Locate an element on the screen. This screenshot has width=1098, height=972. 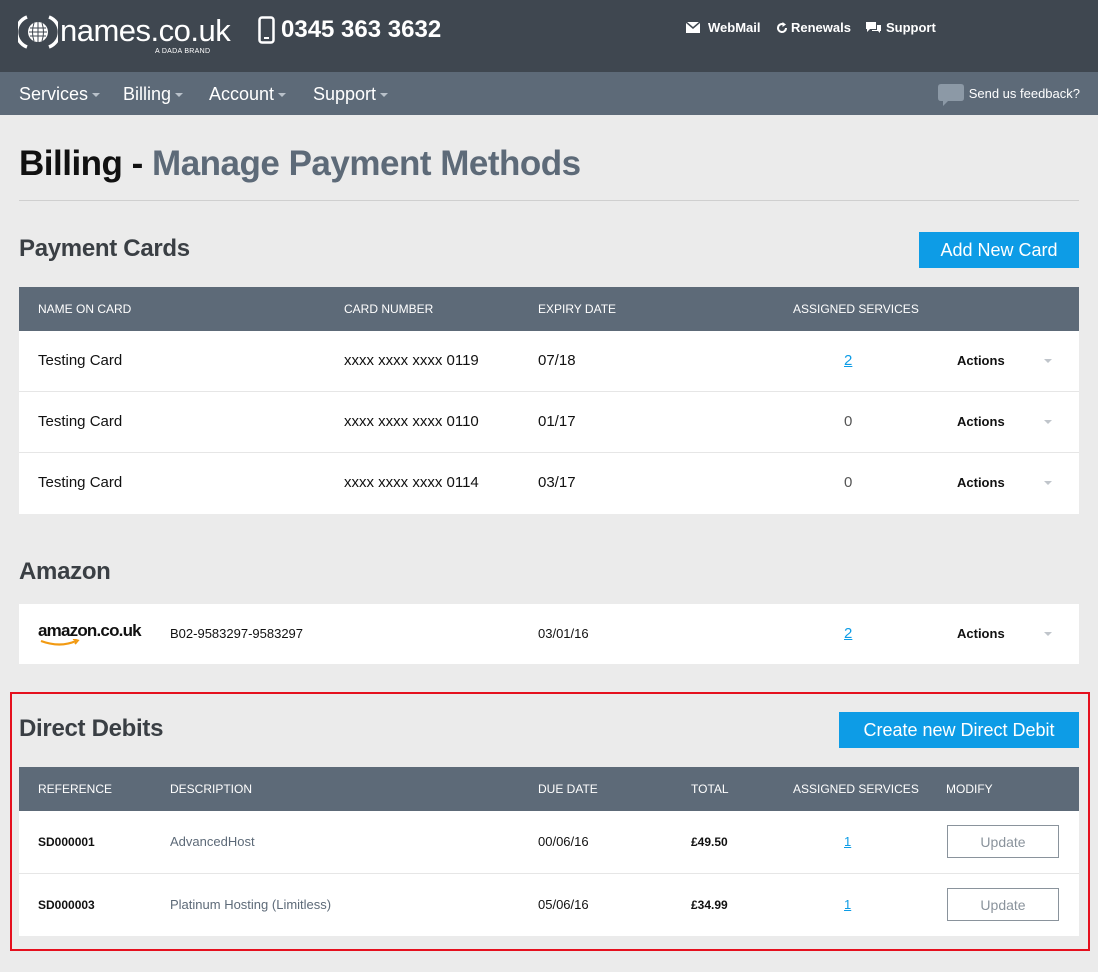
debit-due-date: 00/06/16 is located at coordinates (563, 841).